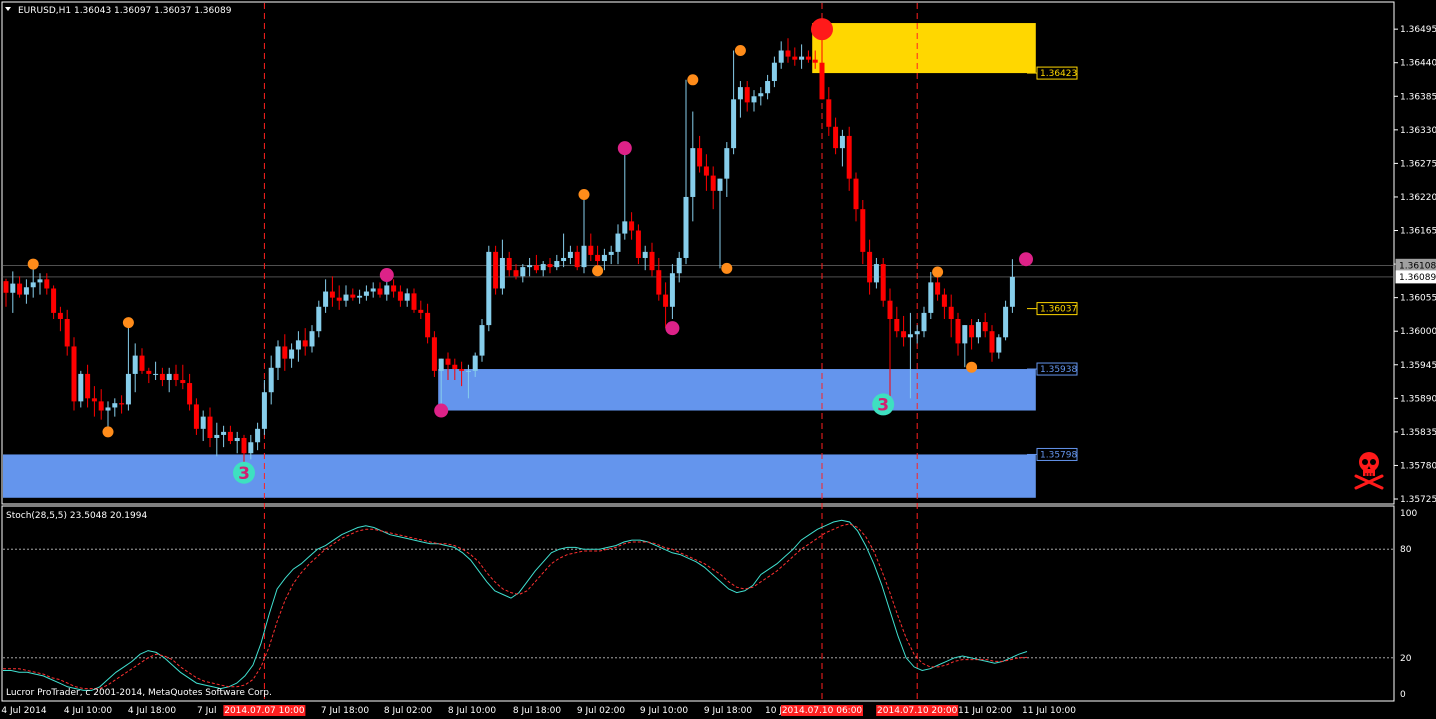 The width and height of the screenshot is (1436, 719). What do you see at coordinates (1403, 695) in the screenshot?
I see `stoch-tick-label: 0` at bounding box center [1403, 695].